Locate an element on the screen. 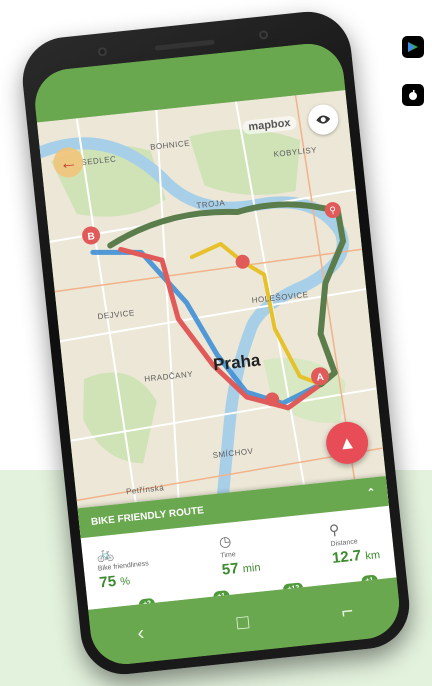  apple-icon is located at coordinates (413, 95).